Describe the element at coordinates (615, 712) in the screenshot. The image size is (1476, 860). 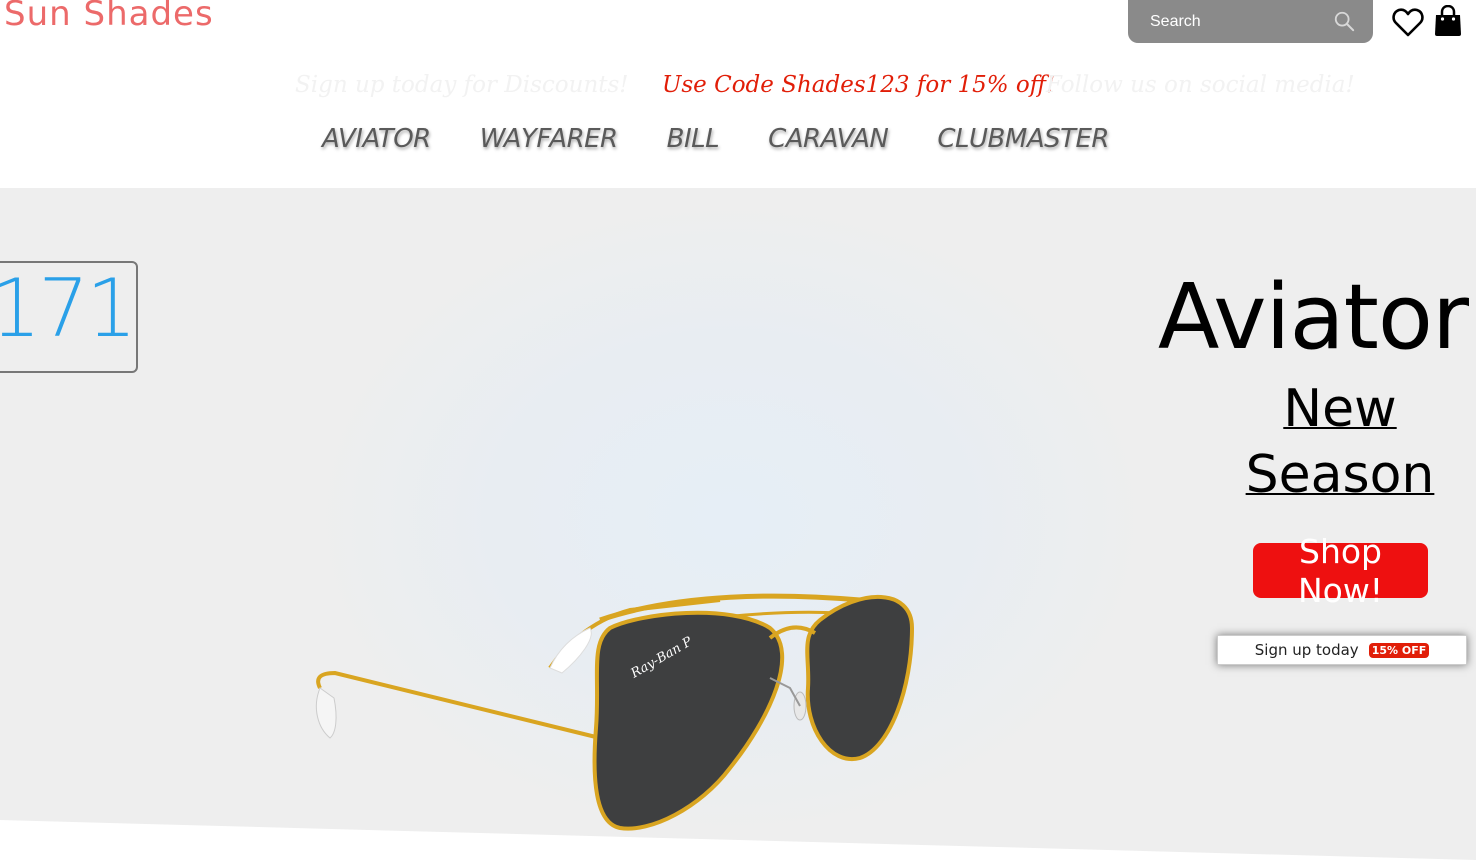
I see `aviator-sunglasses-image: Ray-Ban P` at that location.